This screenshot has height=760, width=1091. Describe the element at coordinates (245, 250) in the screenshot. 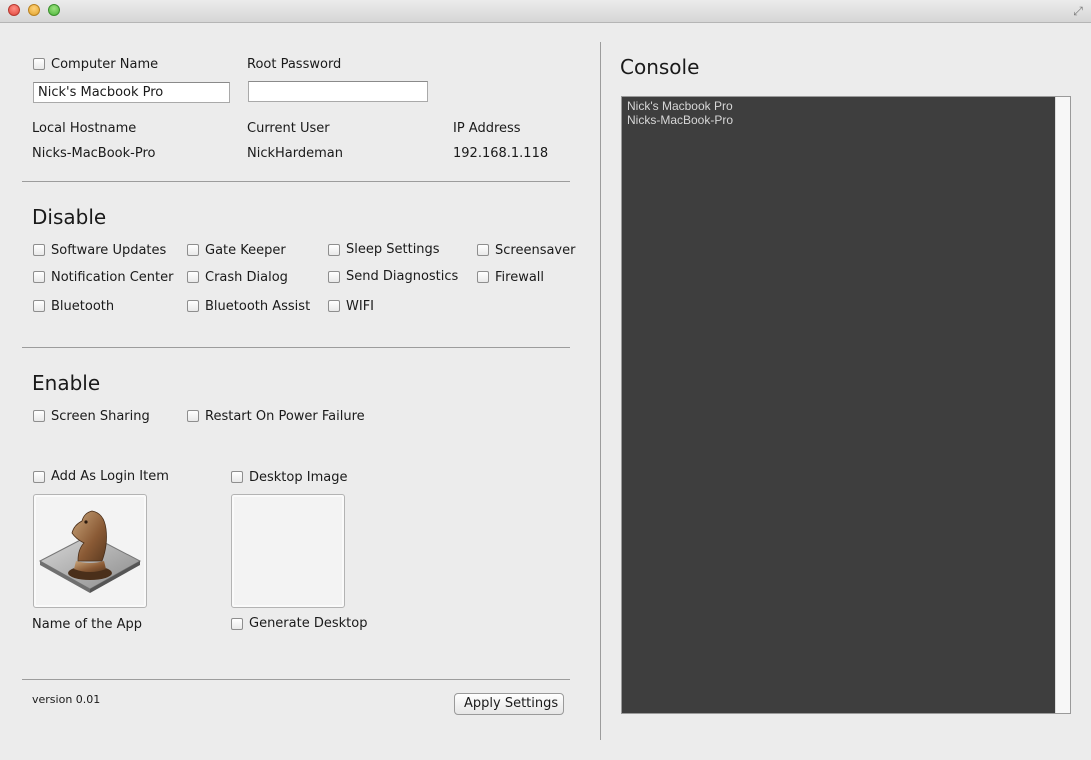

I see `gate-keeper-label: Gate Keeper` at that location.